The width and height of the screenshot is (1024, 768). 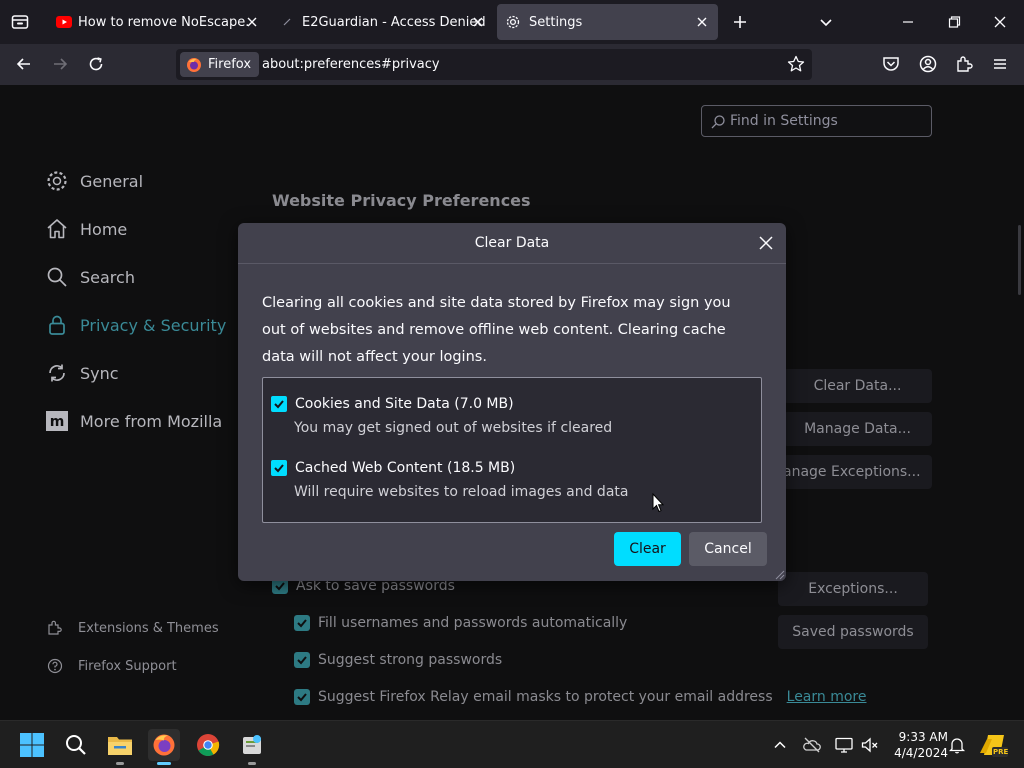 What do you see at coordinates (1001, 752) in the screenshot?
I see `pre-badge: PRE` at bounding box center [1001, 752].